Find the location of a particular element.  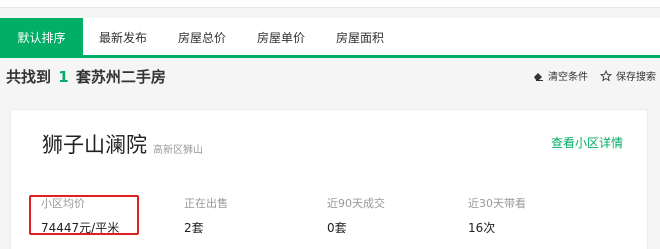

stat-label: 近30天带看 is located at coordinates (497, 203).